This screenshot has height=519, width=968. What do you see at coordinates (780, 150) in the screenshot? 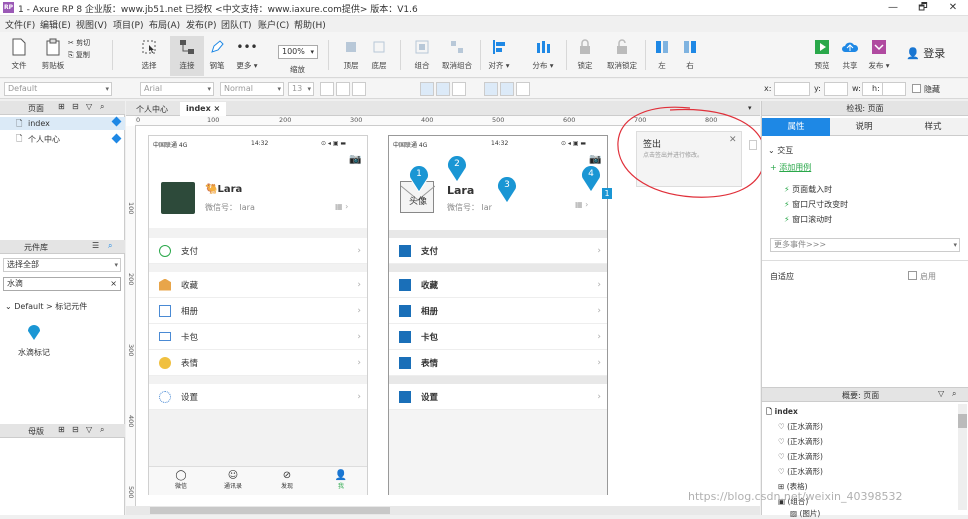
I see `interaction-section: ⌄ 交互` at bounding box center [780, 150].